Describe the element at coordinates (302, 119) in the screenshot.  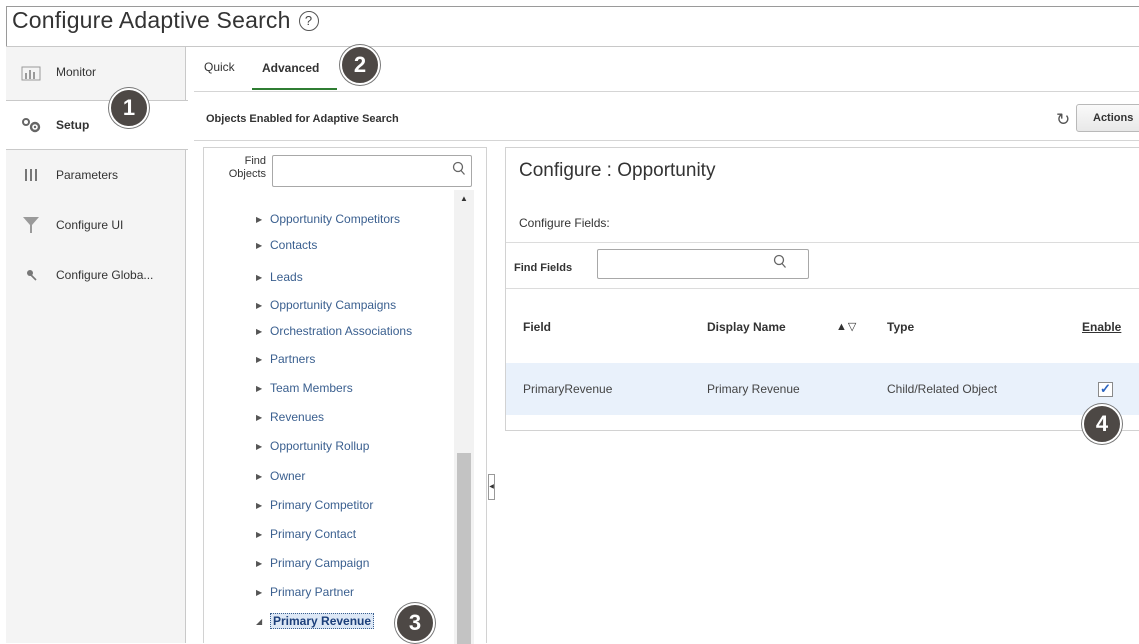
I see `section-title: Objects Enabled for Adaptive Search` at that location.